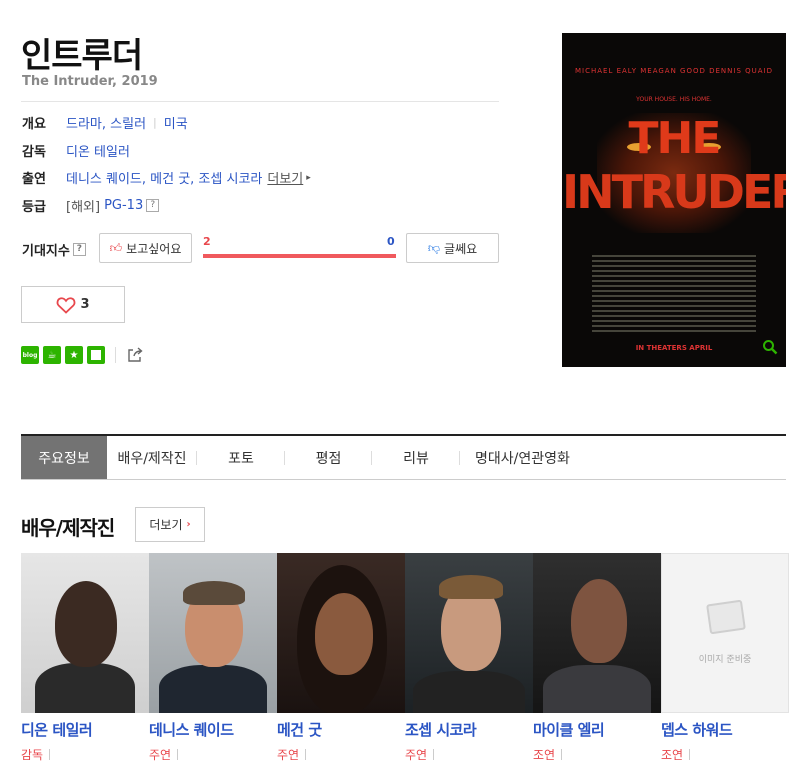  I want to click on not-sure-button: 👎︎ 글쎄요, so click(452, 248).